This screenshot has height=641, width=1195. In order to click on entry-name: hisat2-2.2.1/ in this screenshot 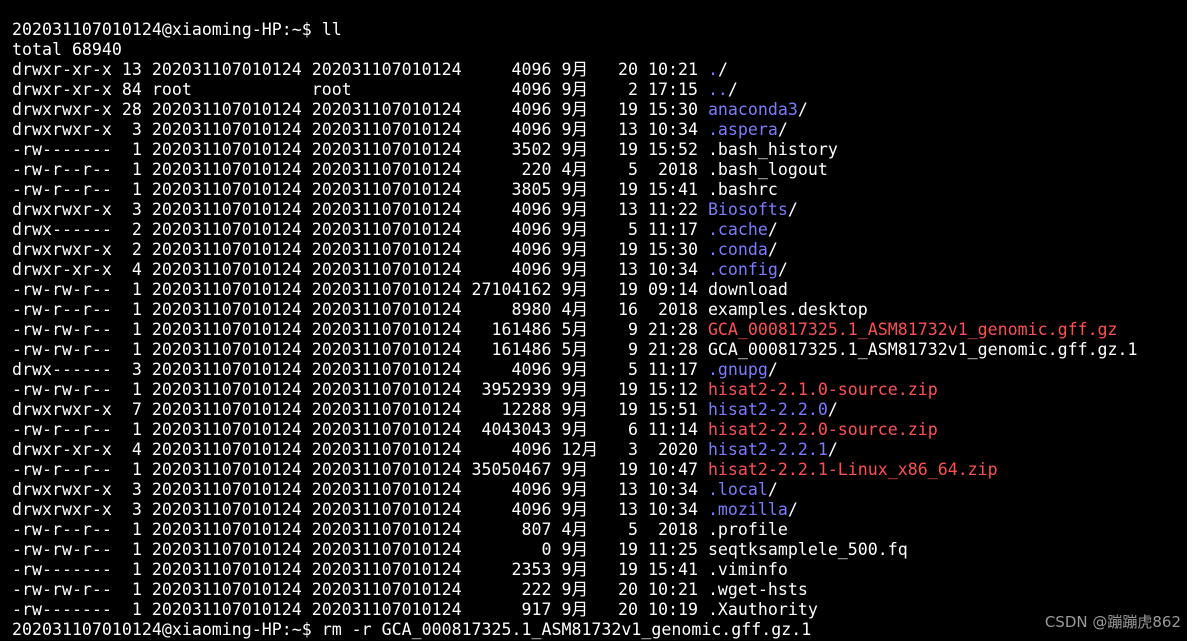, I will do `click(772, 449)`.